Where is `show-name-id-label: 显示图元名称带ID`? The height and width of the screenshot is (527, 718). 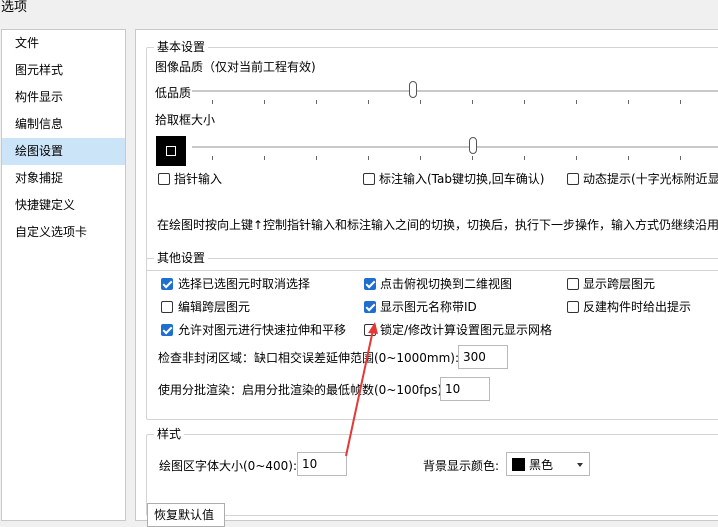 show-name-id-label: 显示图元名称带ID is located at coordinates (428, 307).